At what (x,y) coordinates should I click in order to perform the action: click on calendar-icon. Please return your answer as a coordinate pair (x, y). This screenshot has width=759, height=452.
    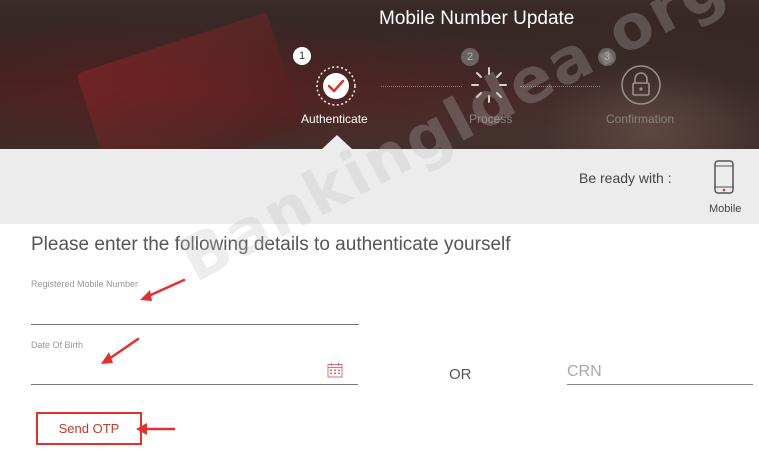
    Looking at the image, I should click on (335, 372).